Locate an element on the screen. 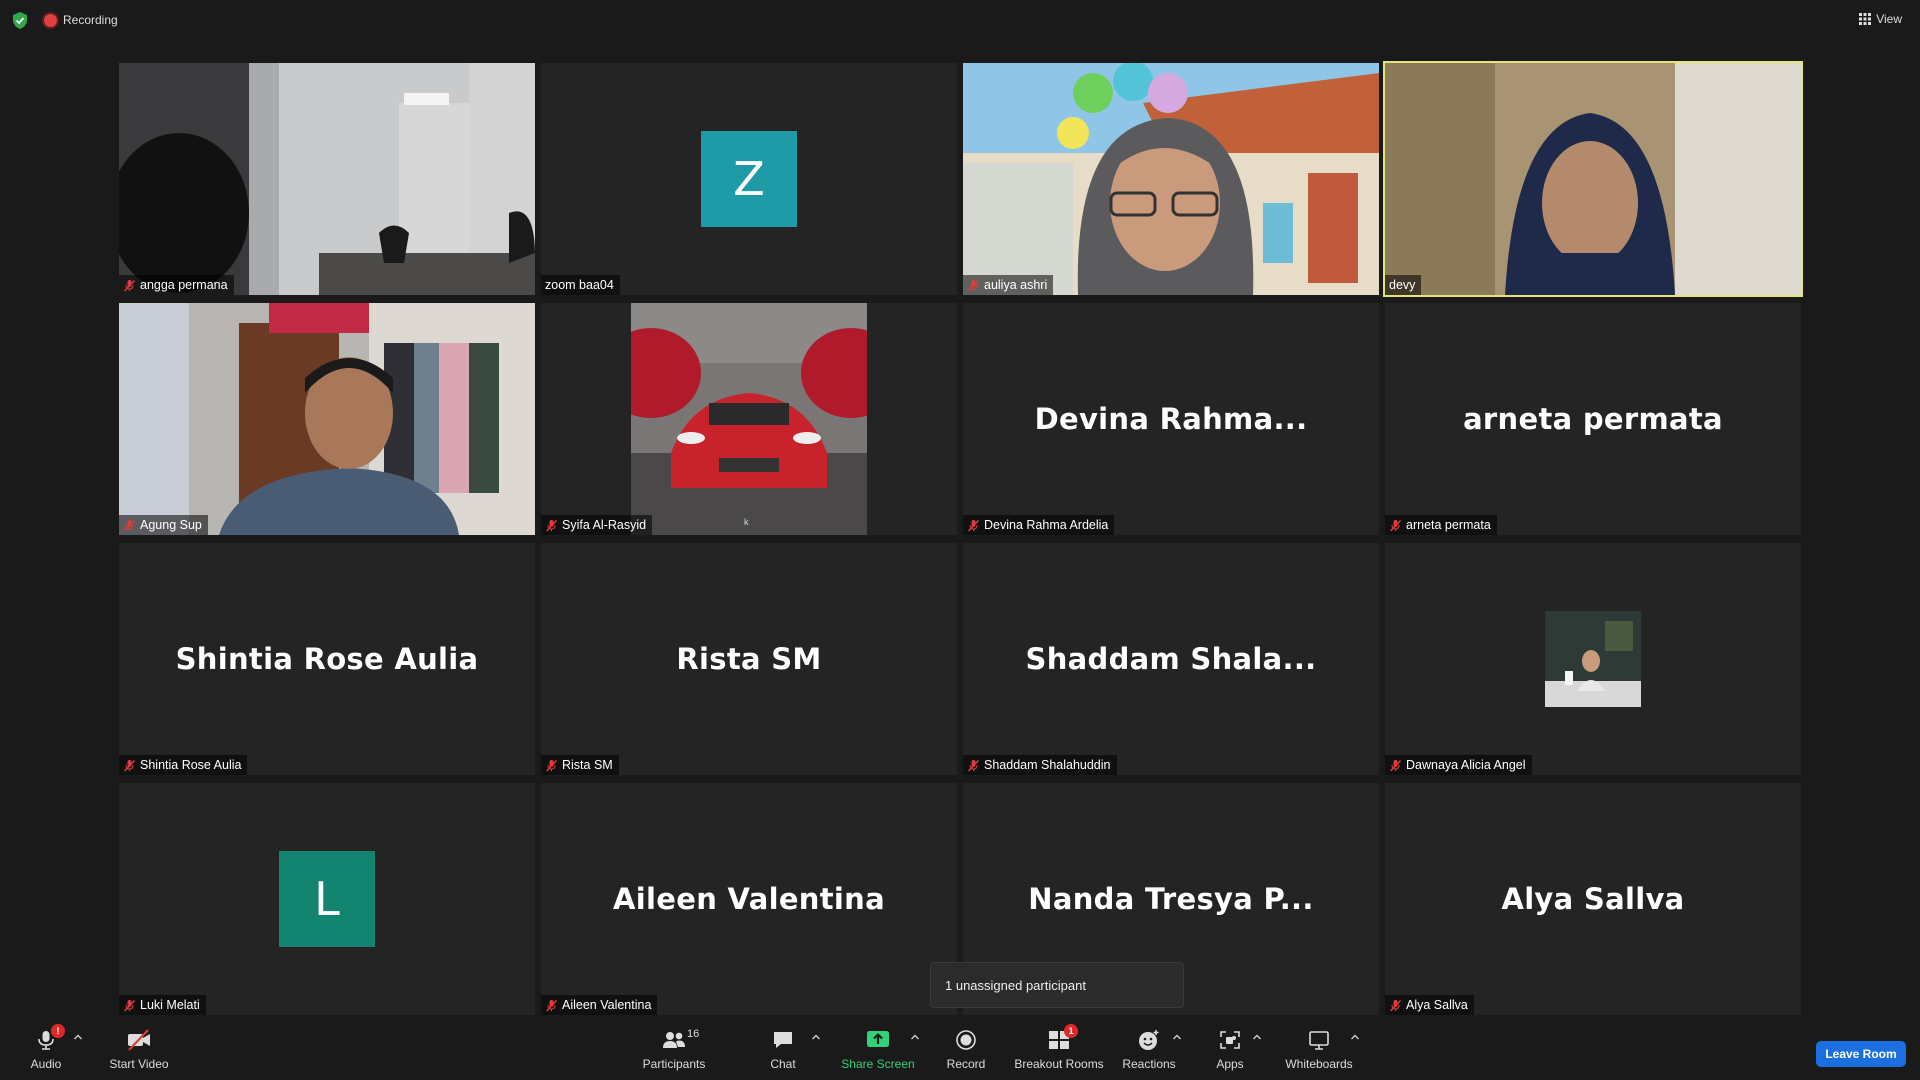 Image resolution: width=1920 pixels, height=1080 pixels. whiteboard-icon is located at coordinates (1319, 1040).